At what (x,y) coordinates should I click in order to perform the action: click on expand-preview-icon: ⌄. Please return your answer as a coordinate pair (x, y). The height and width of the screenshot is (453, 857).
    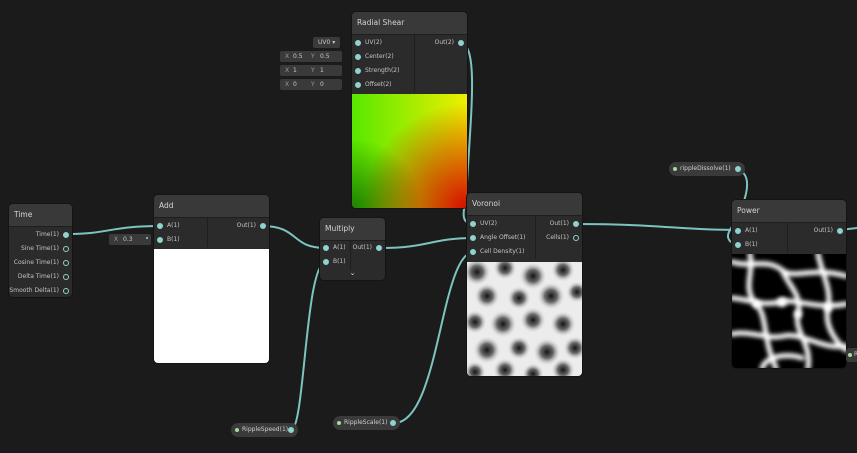
    Looking at the image, I should click on (352, 275).